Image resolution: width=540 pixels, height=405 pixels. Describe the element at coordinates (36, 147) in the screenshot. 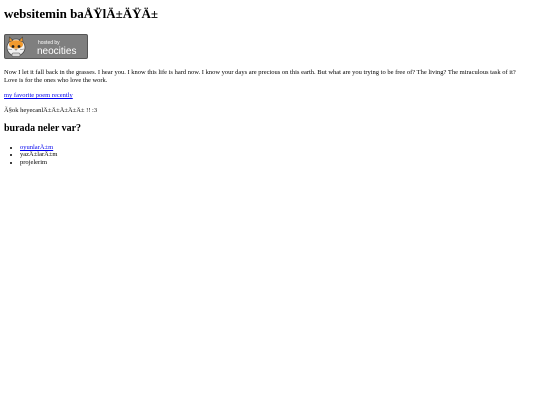

I see `games-link: oyunlarÄ±m` at that location.